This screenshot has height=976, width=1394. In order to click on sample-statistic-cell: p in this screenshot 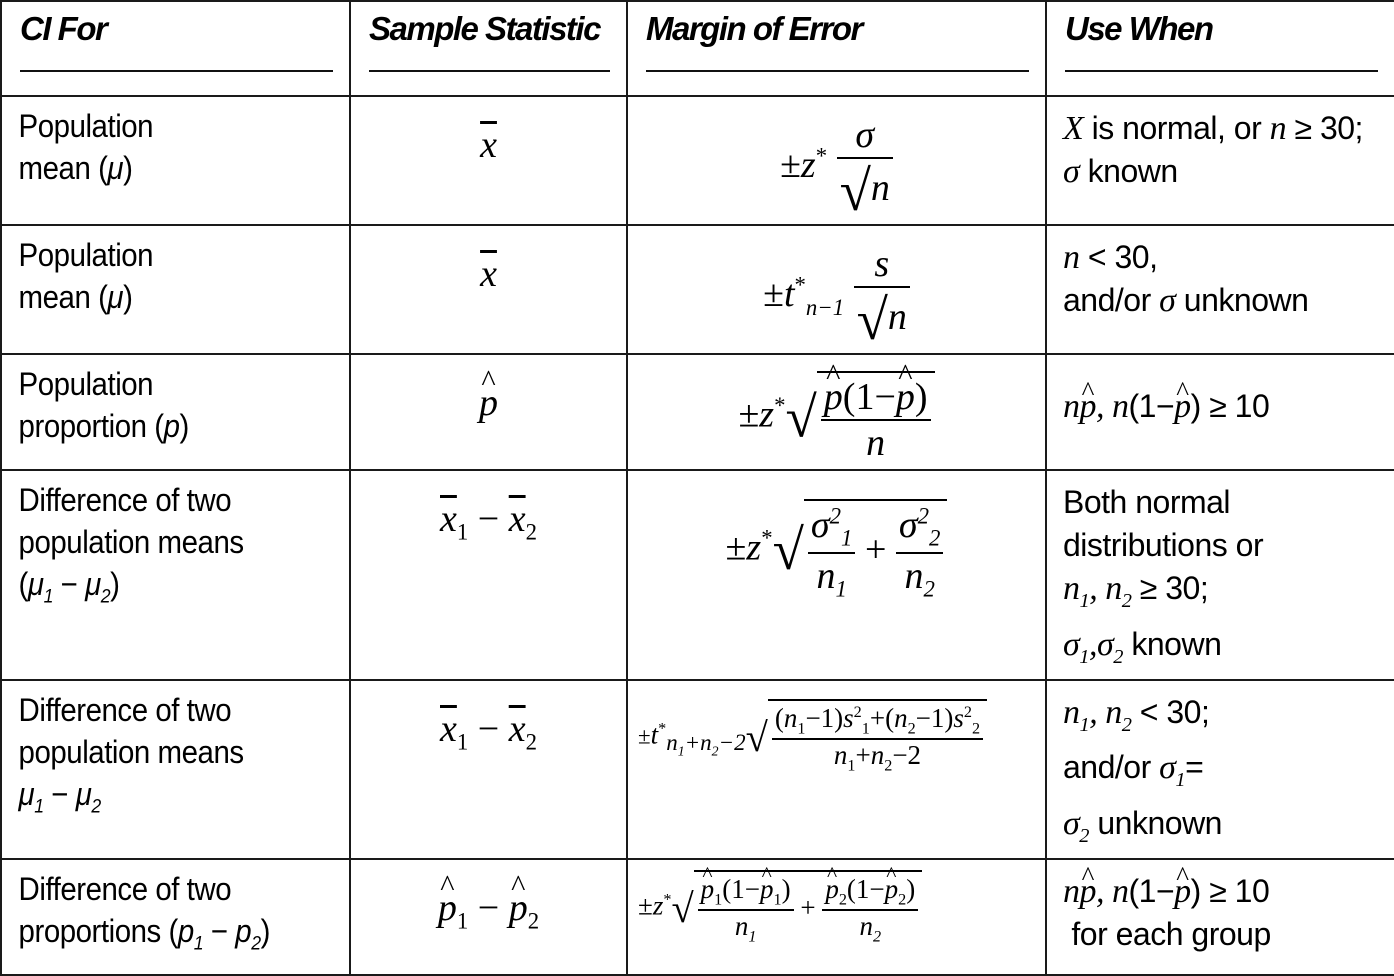, I will do `click(488, 412)`.